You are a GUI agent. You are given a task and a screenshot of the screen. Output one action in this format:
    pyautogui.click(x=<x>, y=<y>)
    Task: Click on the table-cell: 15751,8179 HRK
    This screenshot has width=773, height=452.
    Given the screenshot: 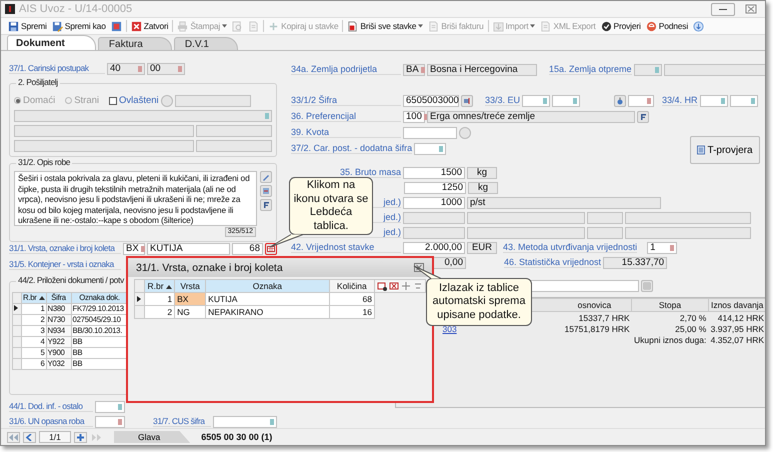 What is the action you would take?
    pyautogui.click(x=597, y=329)
    